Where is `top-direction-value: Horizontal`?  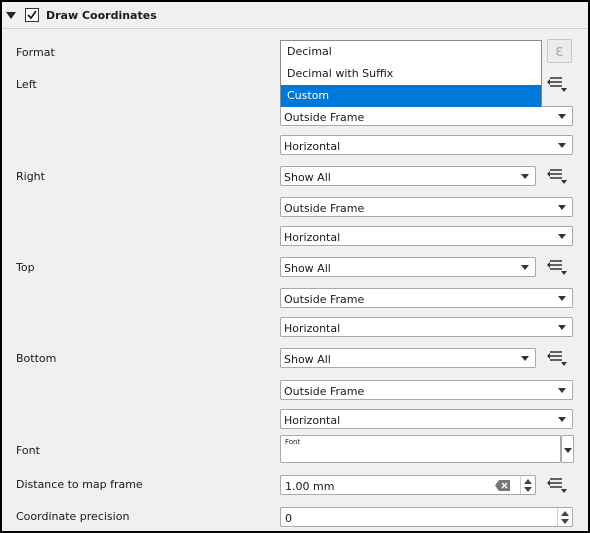
top-direction-value: Horizontal is located at coordinates (312, 328).